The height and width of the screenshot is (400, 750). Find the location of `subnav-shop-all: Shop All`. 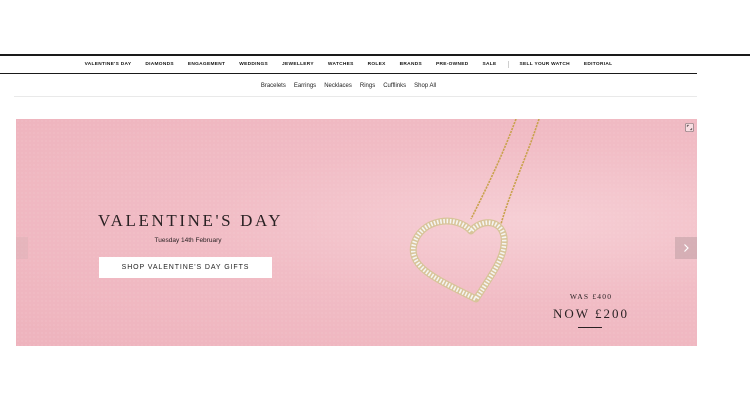

subnav-shop-all: Shop All is located at coordinates (425, 86).